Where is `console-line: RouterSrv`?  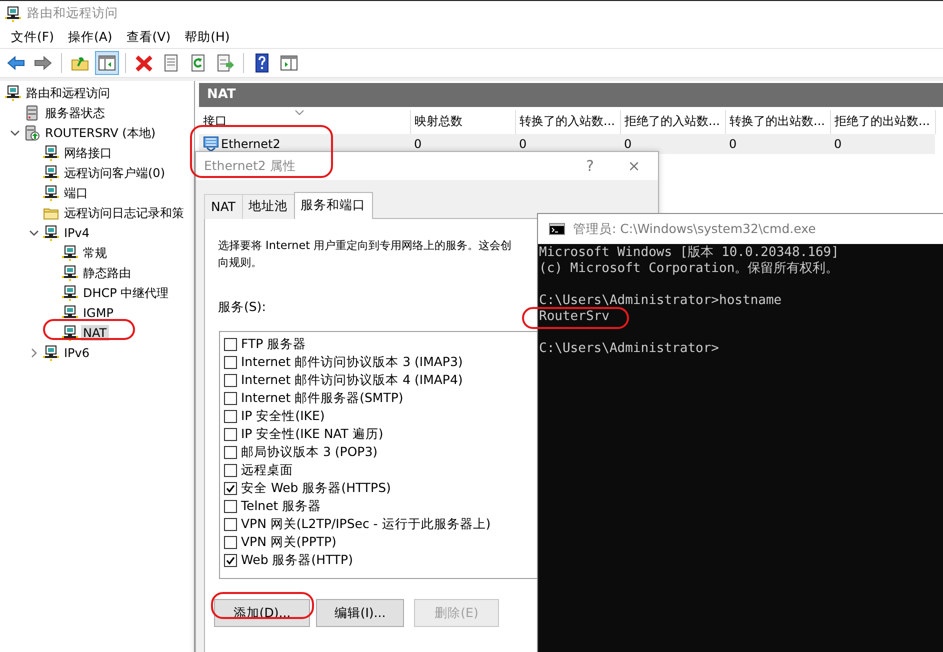
console-line: RouterSrv is located at coordinates (574, 317).